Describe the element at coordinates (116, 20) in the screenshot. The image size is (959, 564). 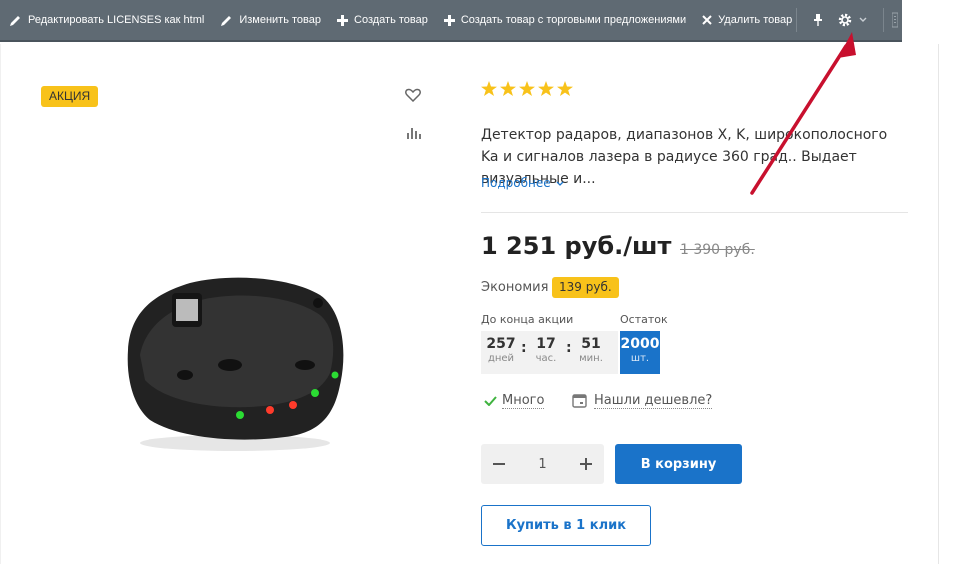
I see `edit-licenses-label: Редактировать LICENSES как html` at that location.